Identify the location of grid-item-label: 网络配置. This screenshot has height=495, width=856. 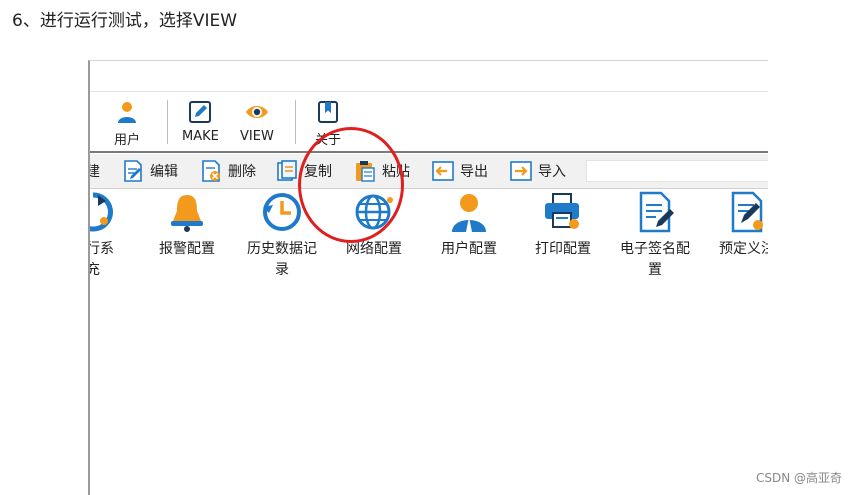
(374, 249).